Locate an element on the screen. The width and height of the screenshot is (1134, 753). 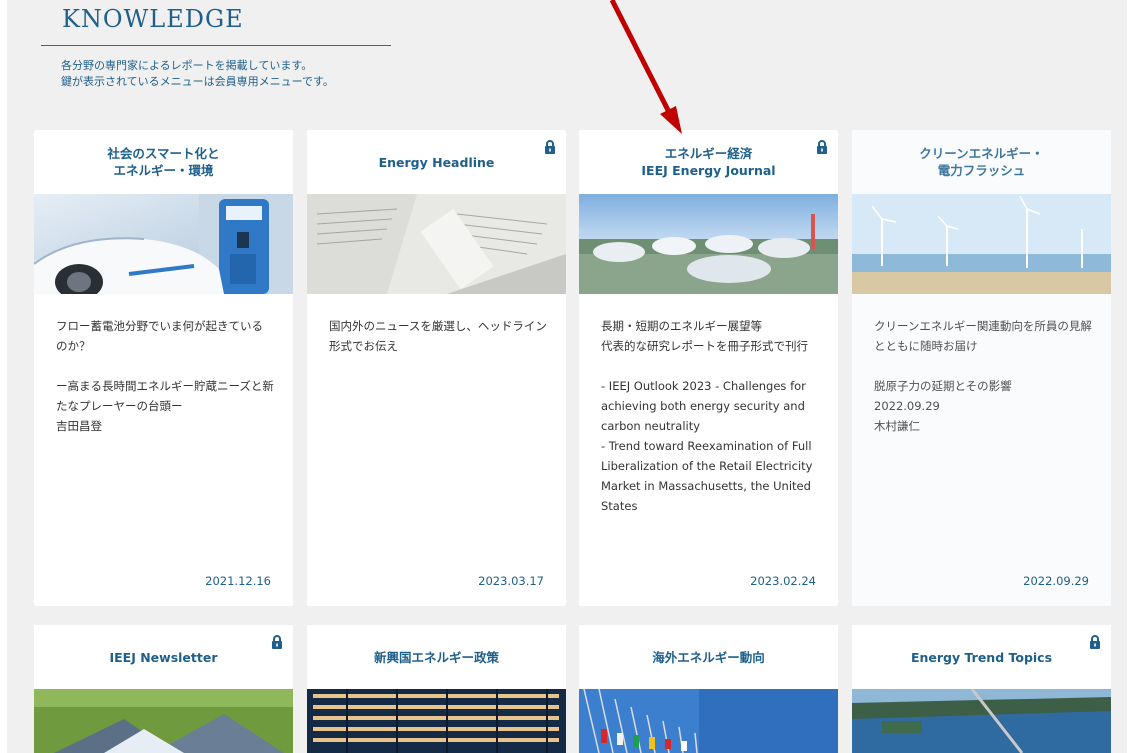
intro-line-1: 各分野の専門家によるレポートを掲載しています。 is located at coordinates (187, 65).